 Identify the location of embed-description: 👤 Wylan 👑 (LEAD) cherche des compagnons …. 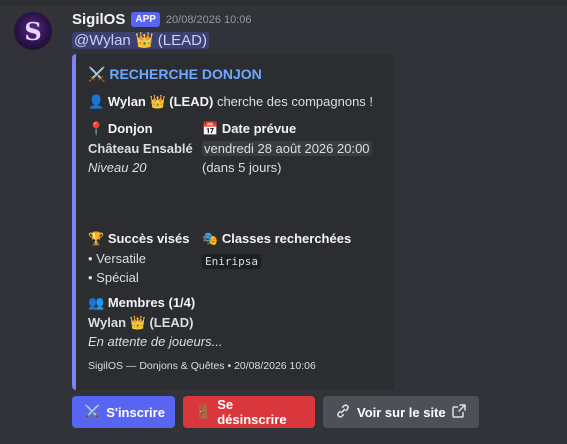
(230, 102).